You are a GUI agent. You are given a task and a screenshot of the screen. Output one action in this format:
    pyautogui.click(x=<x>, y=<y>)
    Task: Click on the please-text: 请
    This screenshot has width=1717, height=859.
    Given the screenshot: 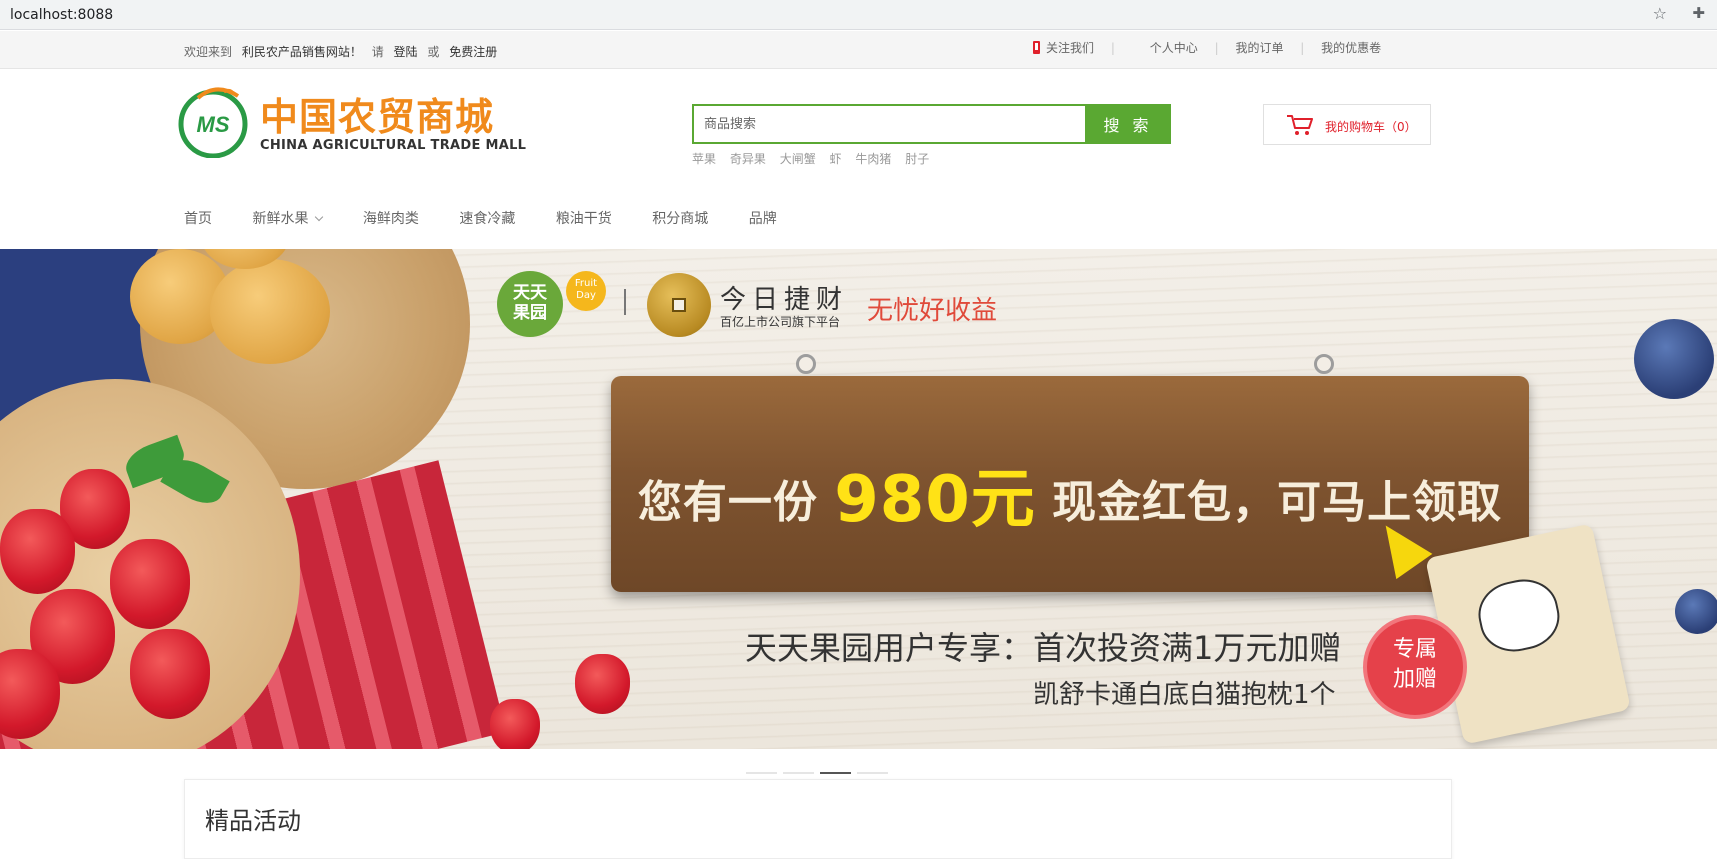 What is the action you would take?
    pyautogui.click(x=377, y=52)
    